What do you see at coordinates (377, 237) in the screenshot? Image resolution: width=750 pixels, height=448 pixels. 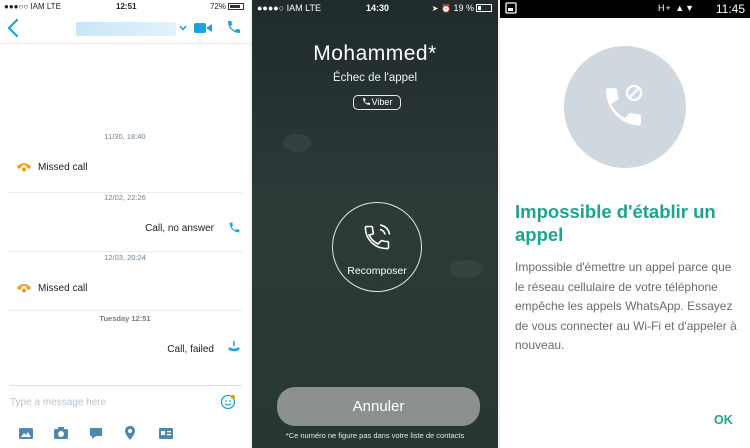 I see `phone-redial-icon` at bounding box center [377, 237].